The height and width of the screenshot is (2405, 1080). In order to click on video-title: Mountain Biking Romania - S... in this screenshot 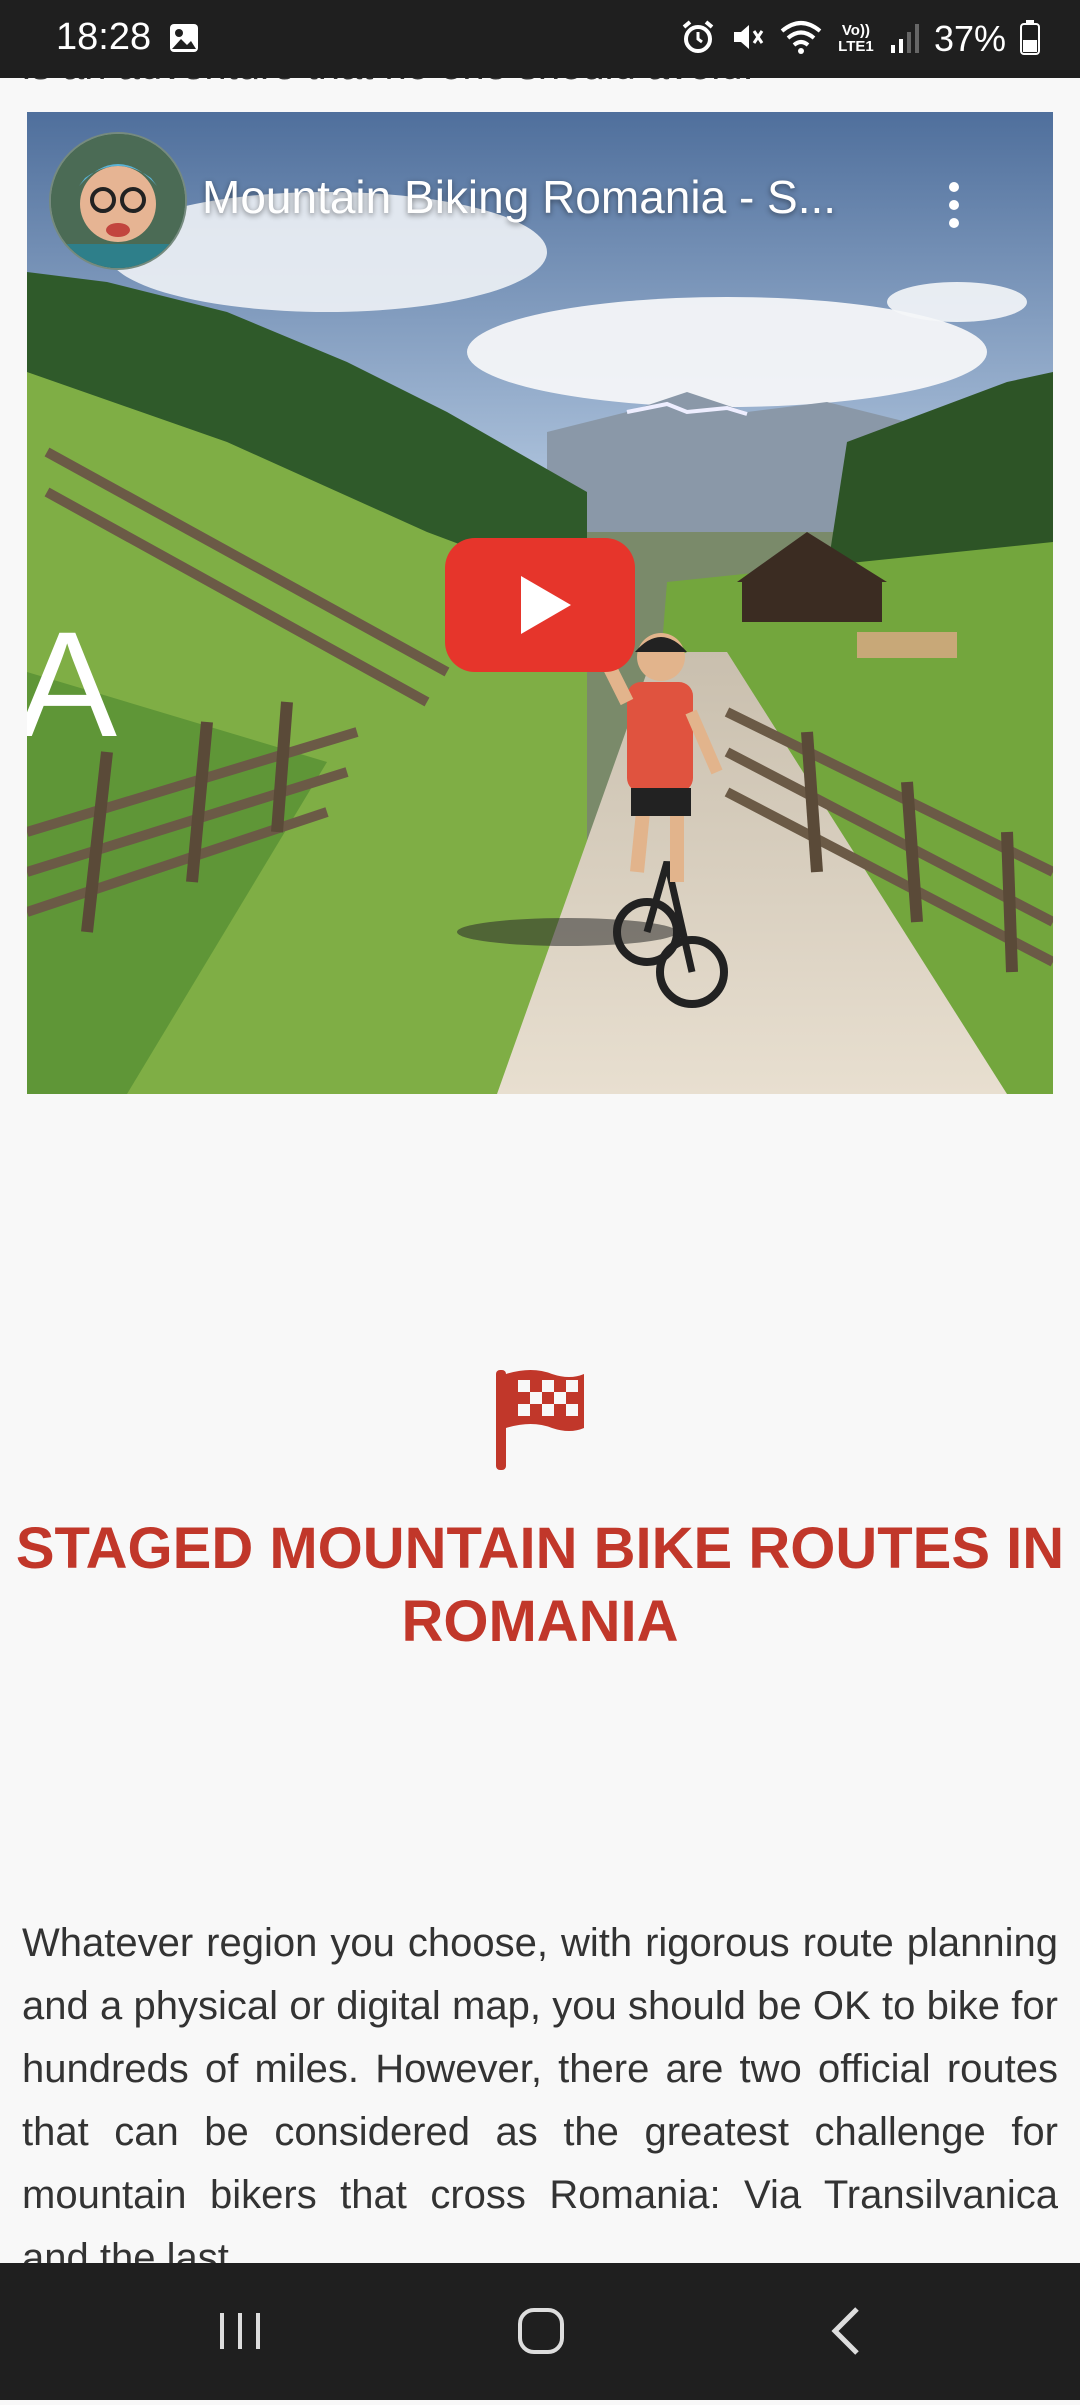, I will do `click(519, 197)`.